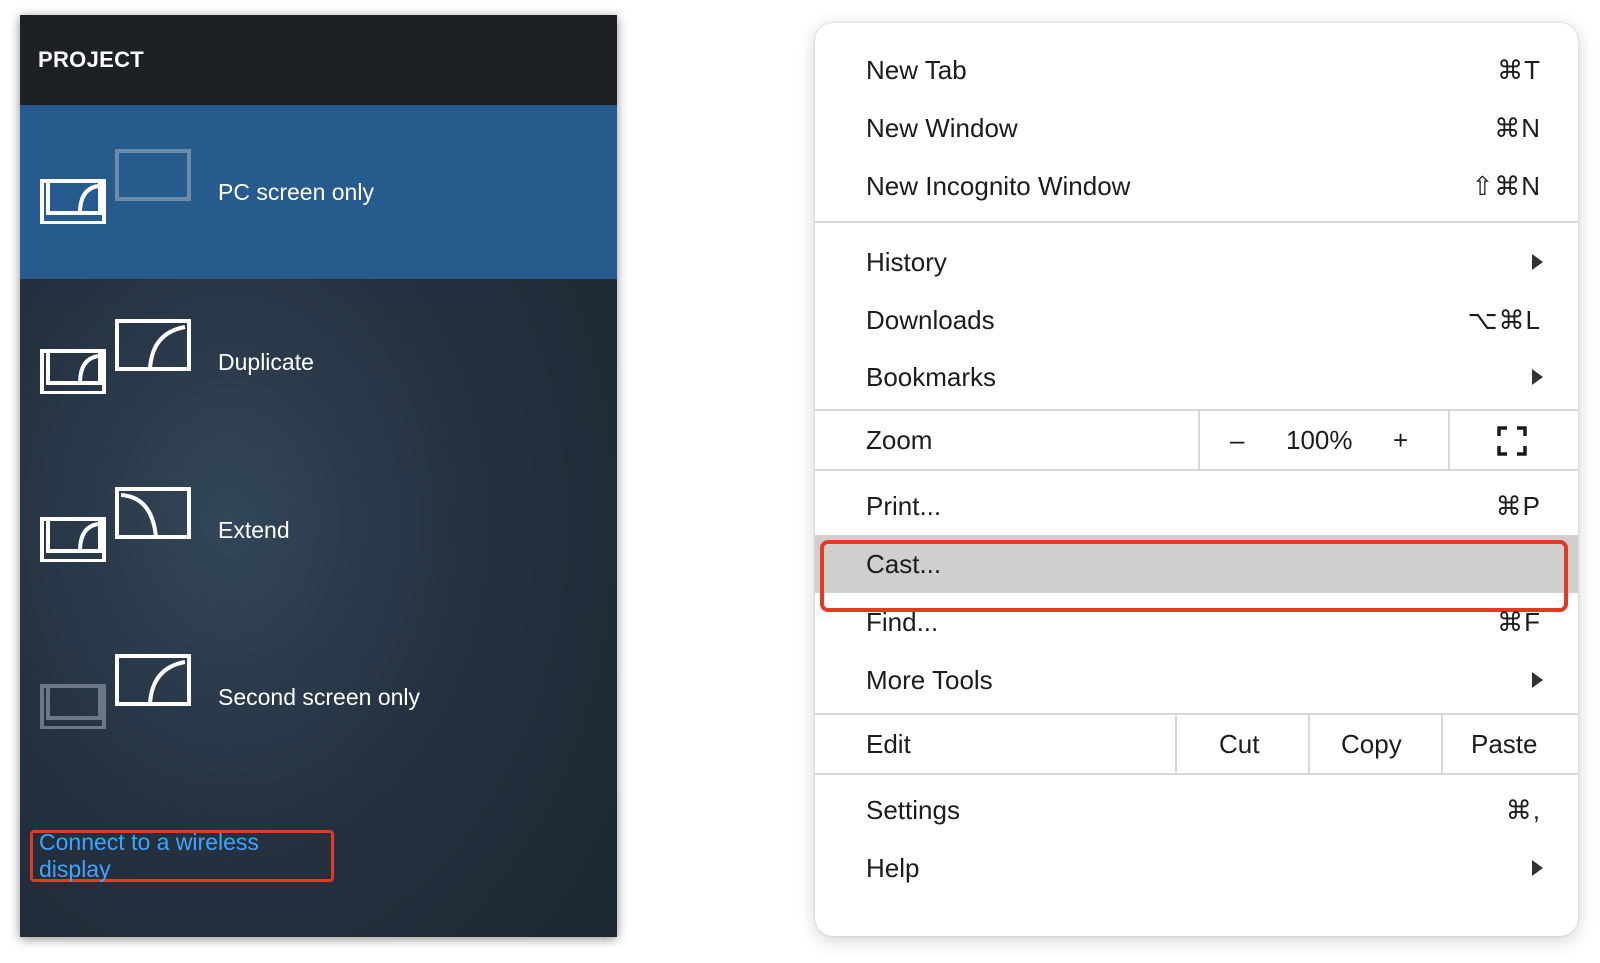 The height and width of the screenshot is (963, 1600). Describe the element at coordinates (1519, 69) in the screenshot. I see `menu-item-shortcut: ⌘T` at that location.